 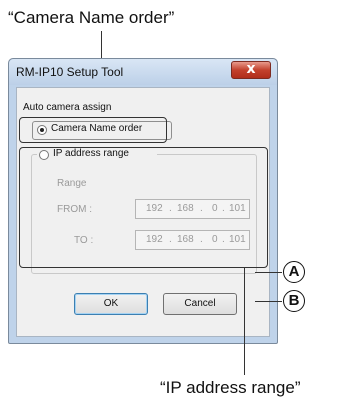 I want to click on badge-b: B, so click(x=294, y=301).